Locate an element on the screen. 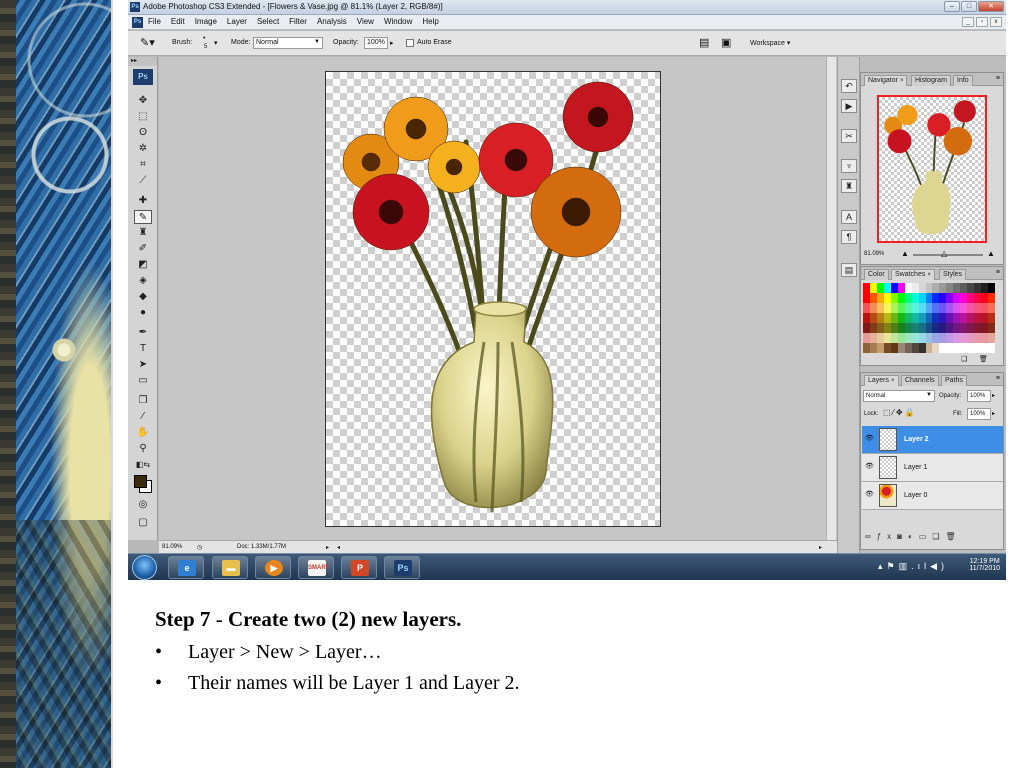 This screenshot has width=1024, height=768. screen-mode-icon: ▢ is located at coordinates (143, 523).